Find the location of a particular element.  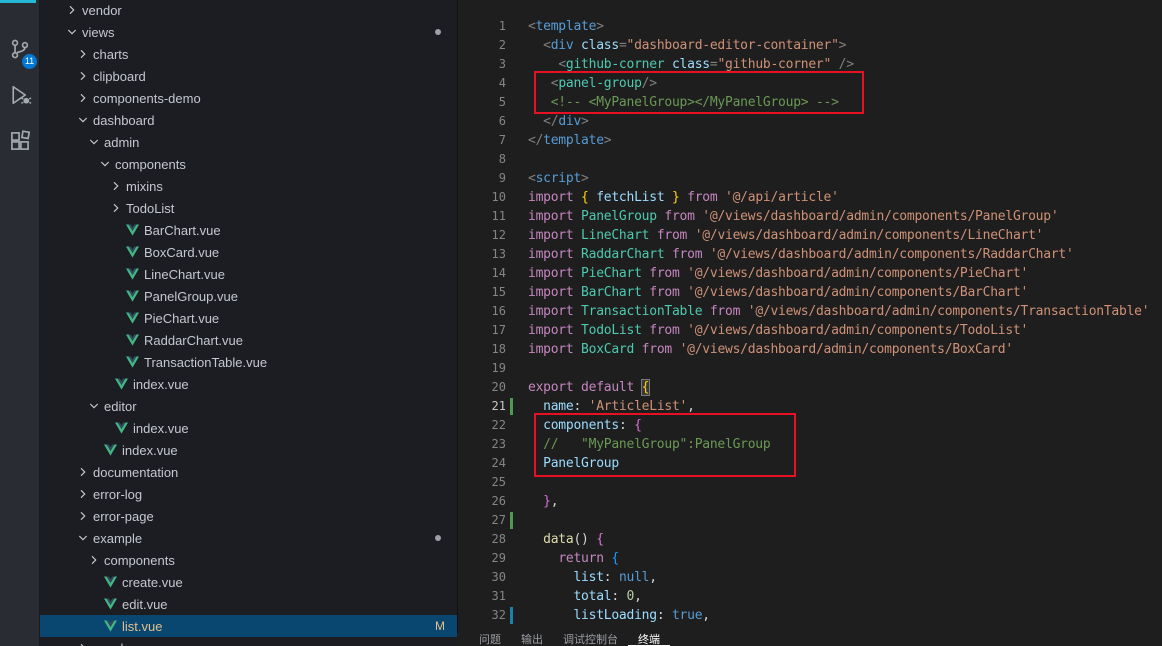

code-line: 31 total: 0, is located at coordinates (810, 596).